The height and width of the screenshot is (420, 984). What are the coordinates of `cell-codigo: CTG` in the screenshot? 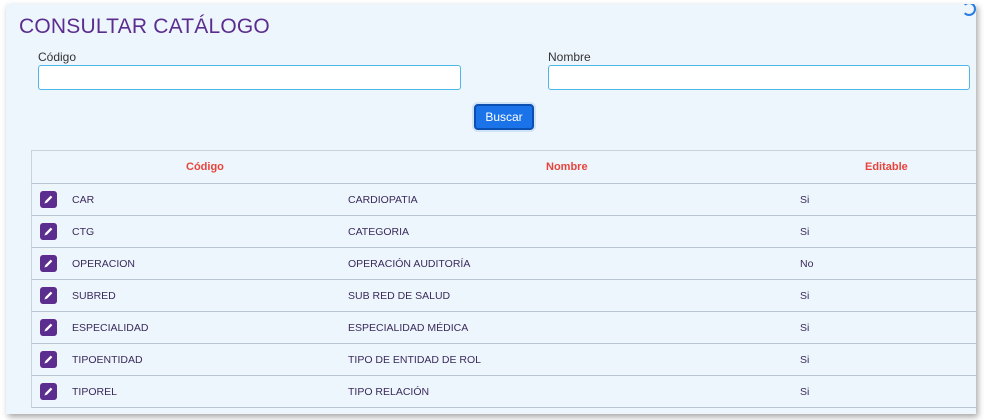 It's located at (83, 232).